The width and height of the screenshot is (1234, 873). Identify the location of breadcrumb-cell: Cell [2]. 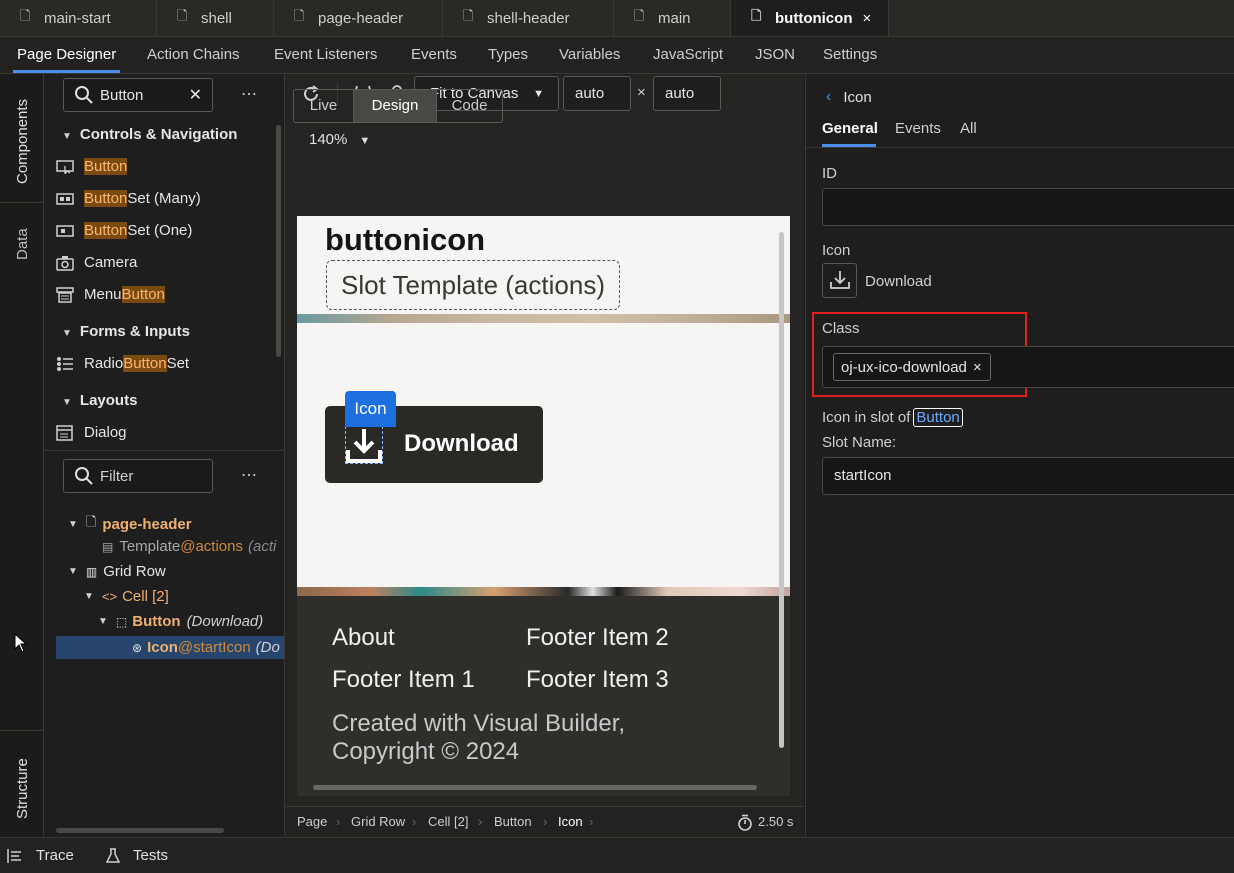
(448, 822).